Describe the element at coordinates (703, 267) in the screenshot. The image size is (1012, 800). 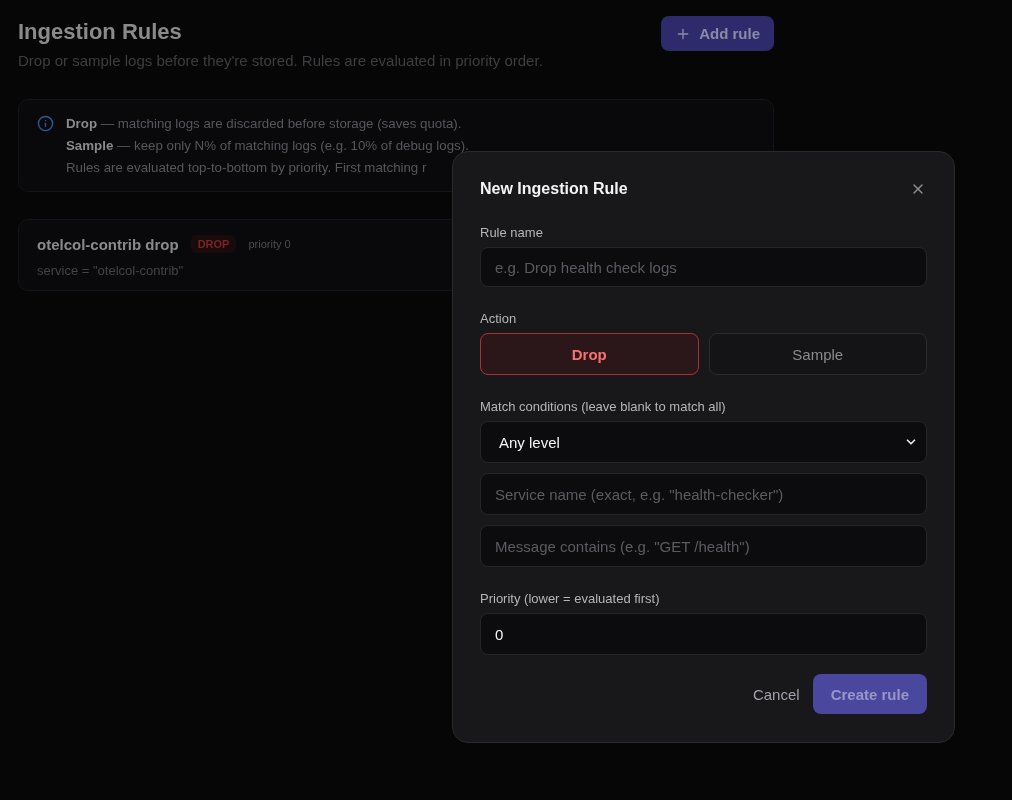
I see `rule-name-input: e.g. Drop health check logs` at that location.